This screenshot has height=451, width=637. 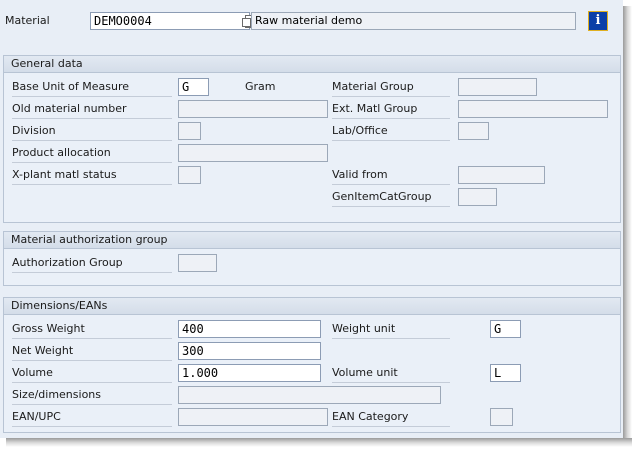 What do you see at coordinates (391, 88) in the screenshot?
I see `material-group-label: Material Group` at bounding box center [391, 88].